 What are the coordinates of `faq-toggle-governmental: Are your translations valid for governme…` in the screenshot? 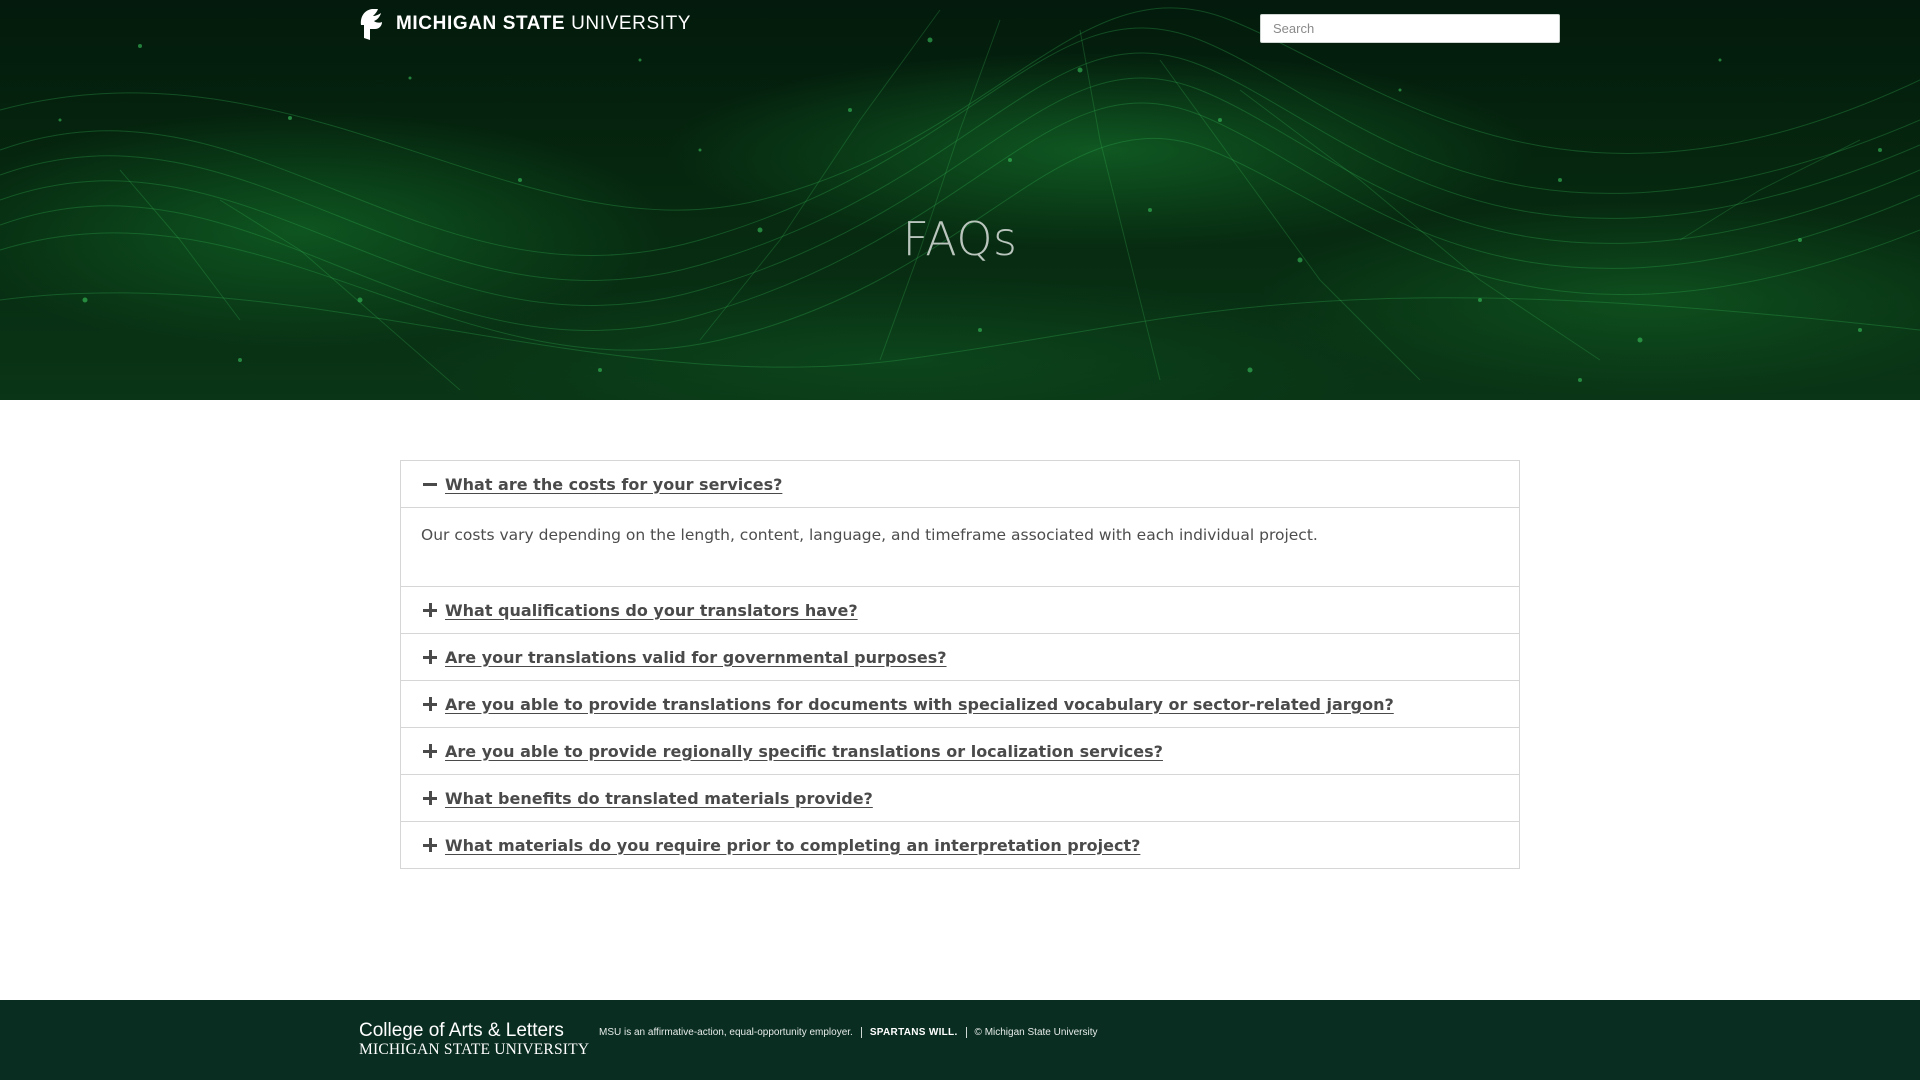 It's located at (960, 657).